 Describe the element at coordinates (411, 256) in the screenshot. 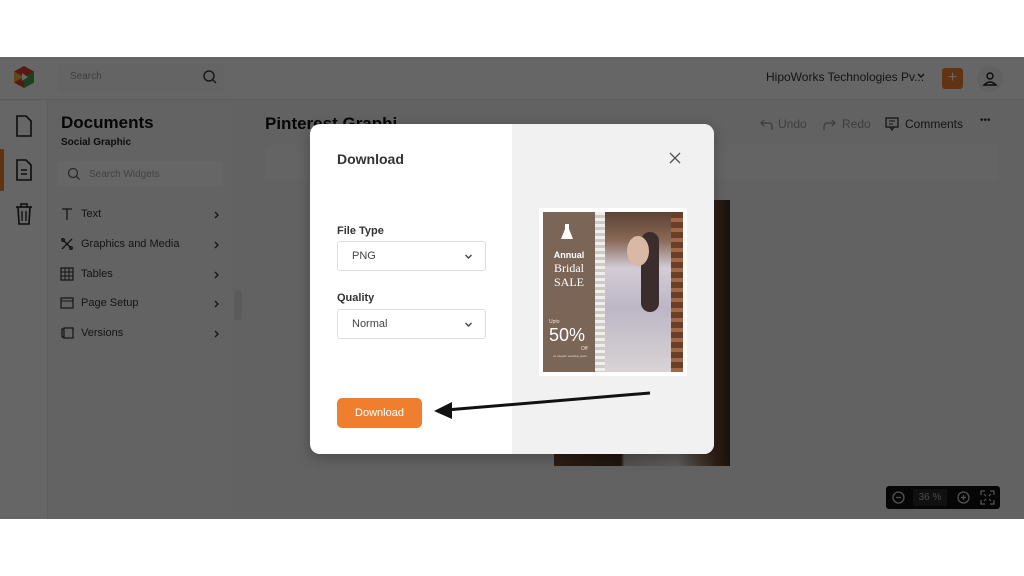

I see `file-type-select: PNG` at that location.